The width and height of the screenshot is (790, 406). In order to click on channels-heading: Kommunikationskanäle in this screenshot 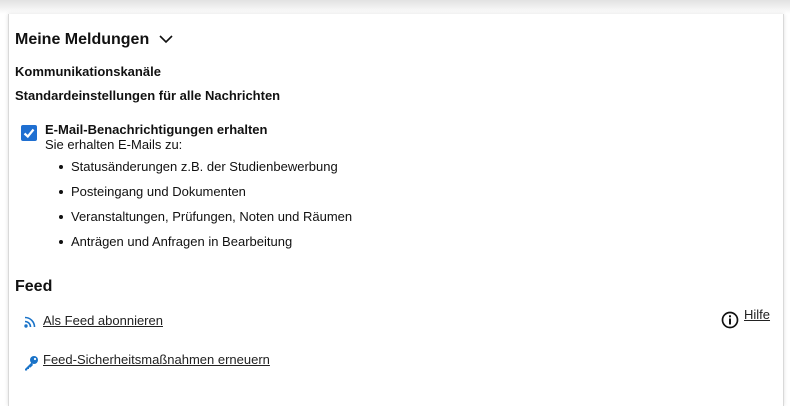, I will do `click(88, 71)`.